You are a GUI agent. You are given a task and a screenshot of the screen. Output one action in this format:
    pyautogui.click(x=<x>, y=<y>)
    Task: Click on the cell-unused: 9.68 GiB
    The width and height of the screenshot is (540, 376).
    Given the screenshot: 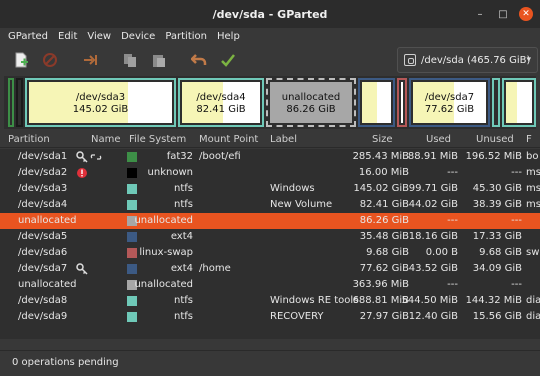 What is the action you would take?
    pyautogui.click(x=500, y=252)
    